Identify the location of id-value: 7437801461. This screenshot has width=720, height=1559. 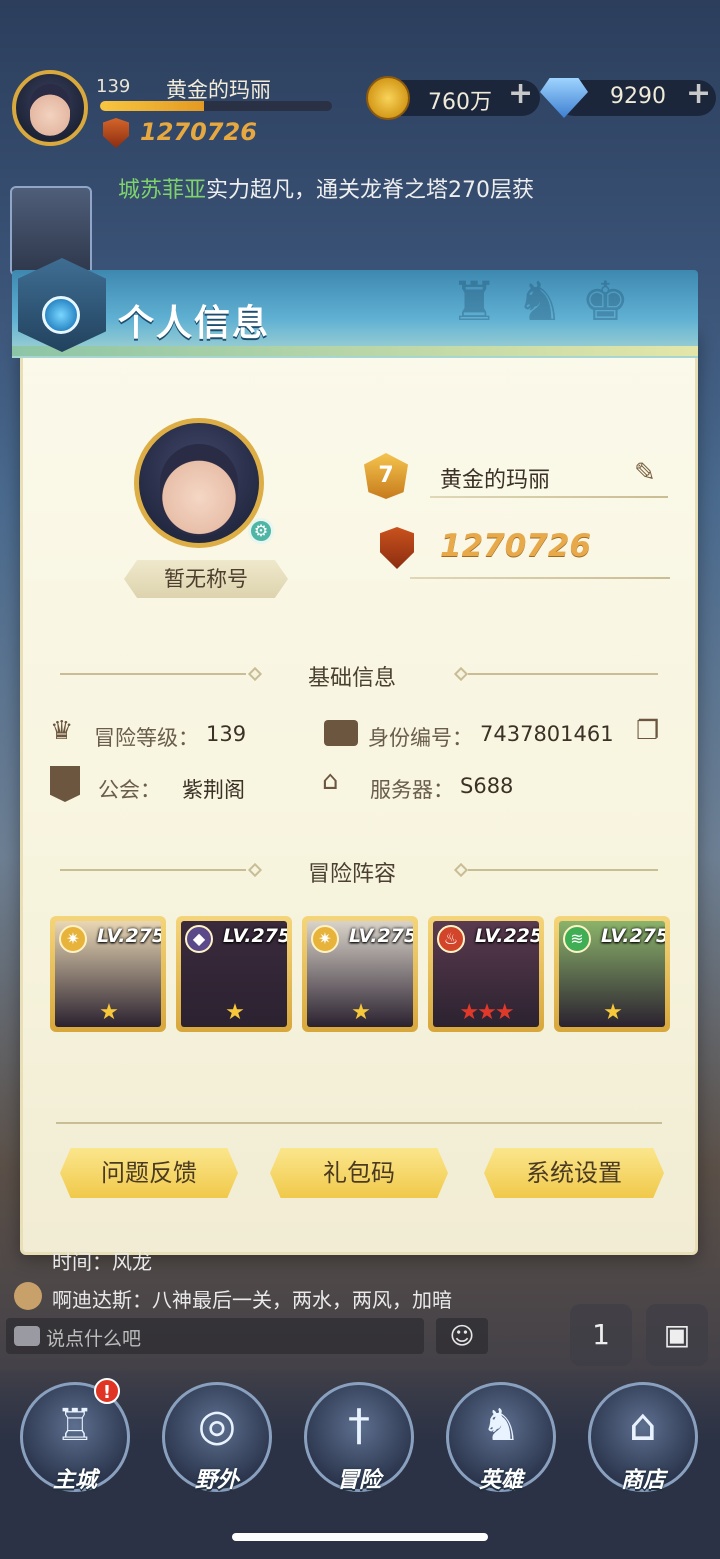
(547, 734).